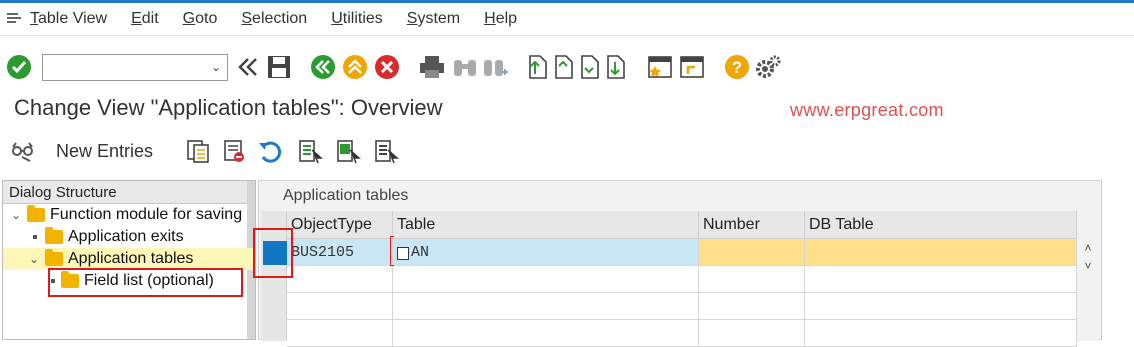 The width and height of the screenshot is (1134, 347). Describe the element at coordinates (310, 151) in the screenshot. I see `select-all-icon` at that location.